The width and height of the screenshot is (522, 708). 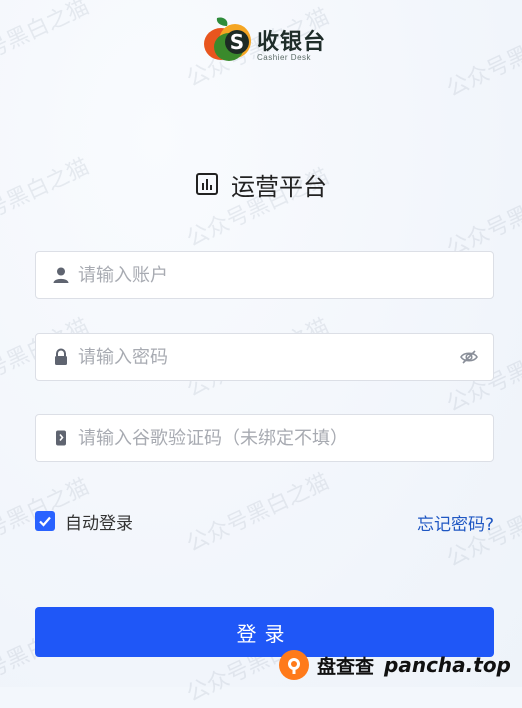 What do you see at coordinates (447, 665) in the screenshot?
I see `badge-en-text: pancha.top` at bounding box center [447, 665].